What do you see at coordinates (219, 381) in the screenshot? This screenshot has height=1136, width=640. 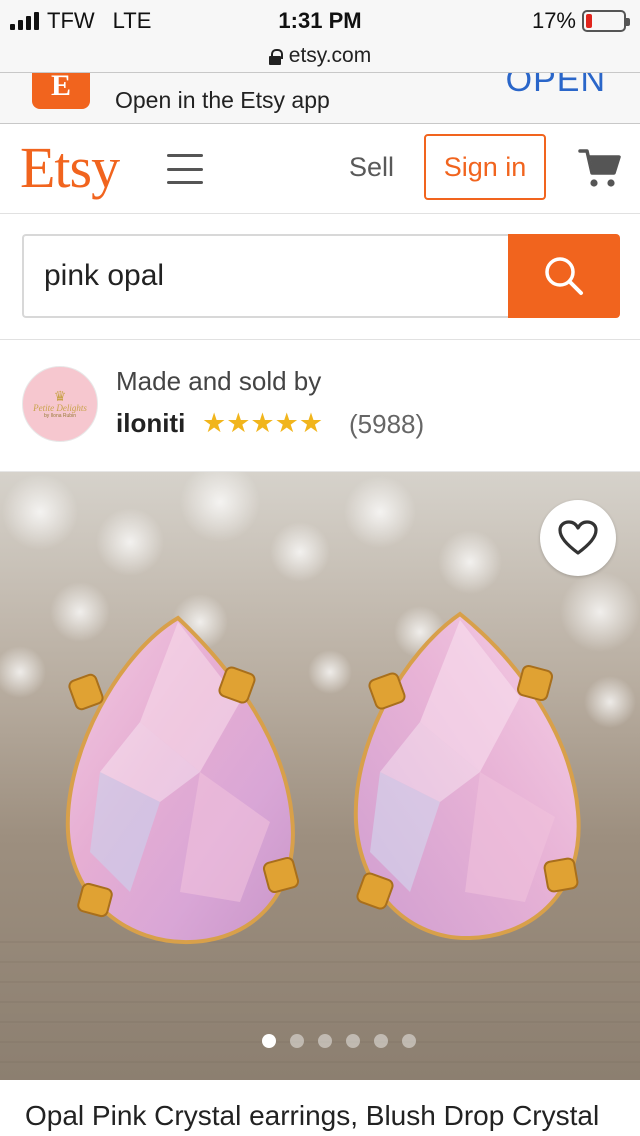 I see `made-by-label: Made and sold by` at bounding box center [219, 381].